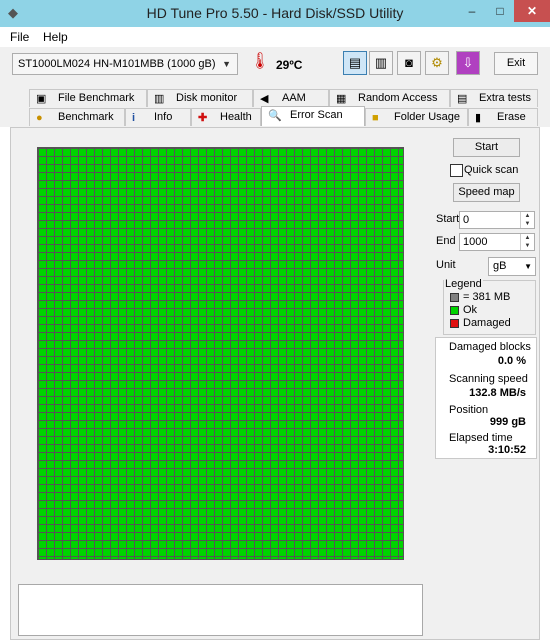 Image resolution: width=550 pixels, height=640 pixels. Describe the element at coordinates (389, 98) in the screenshot. I see `tab-random-access: ▦ Random Access` at that location.